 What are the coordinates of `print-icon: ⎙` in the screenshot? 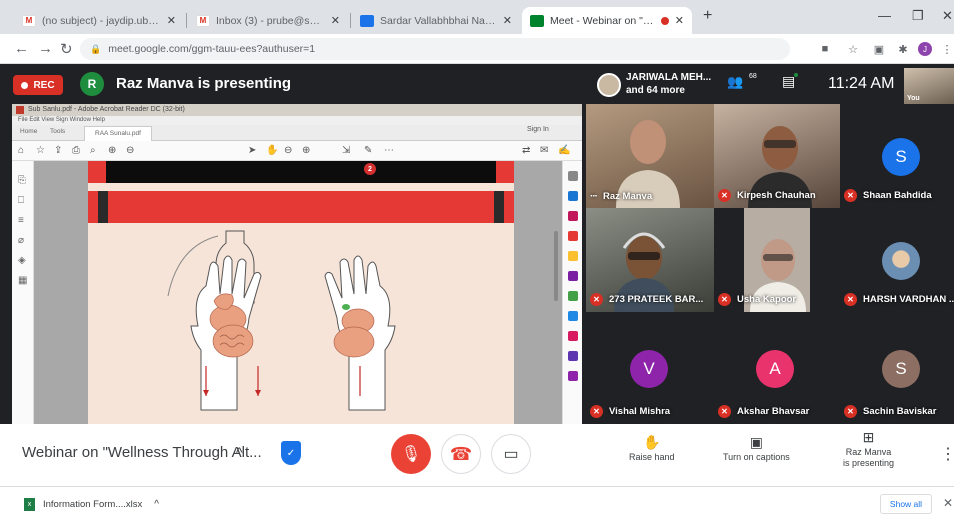 It's located at (76, 150).